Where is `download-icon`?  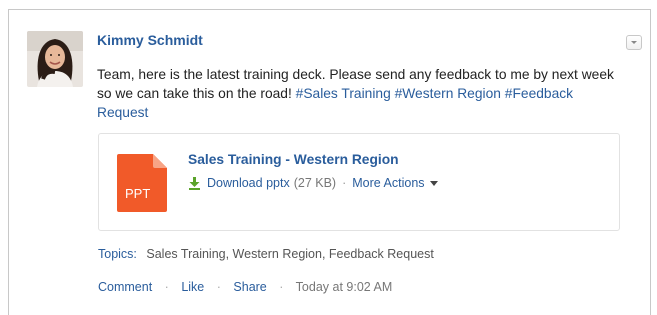
download-icon is located at coordinates (194, 183).